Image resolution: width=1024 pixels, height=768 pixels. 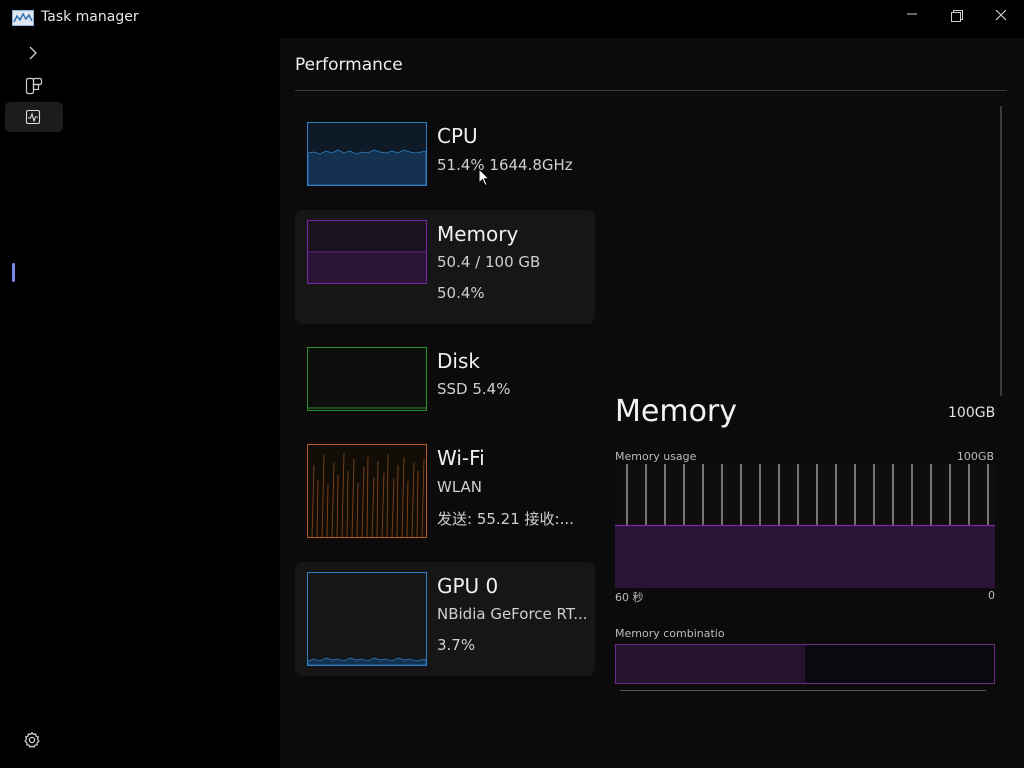 What do you see at coordinates (991, 595) in the screenshot?
I see `chart-axis-right: 0` at bounding box center [991, 595].